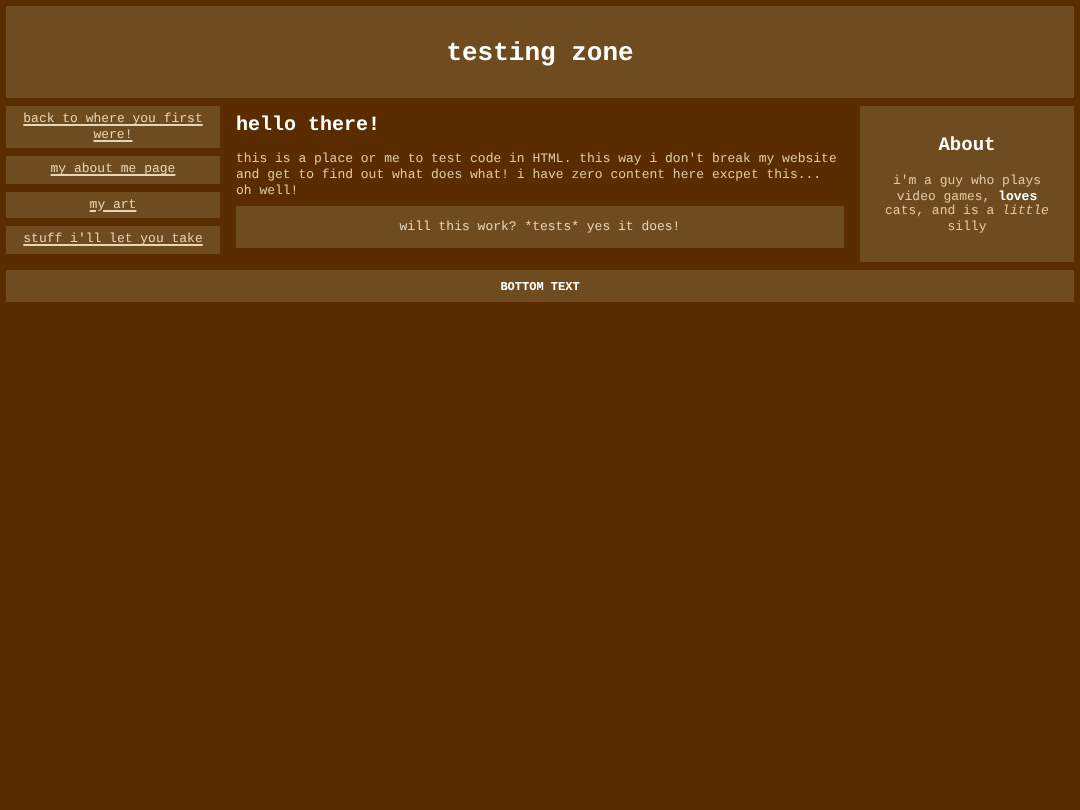 The width and height of the screenshot is (1080, 810). I want to click on main-heading: hello there!, so click(309, 127).